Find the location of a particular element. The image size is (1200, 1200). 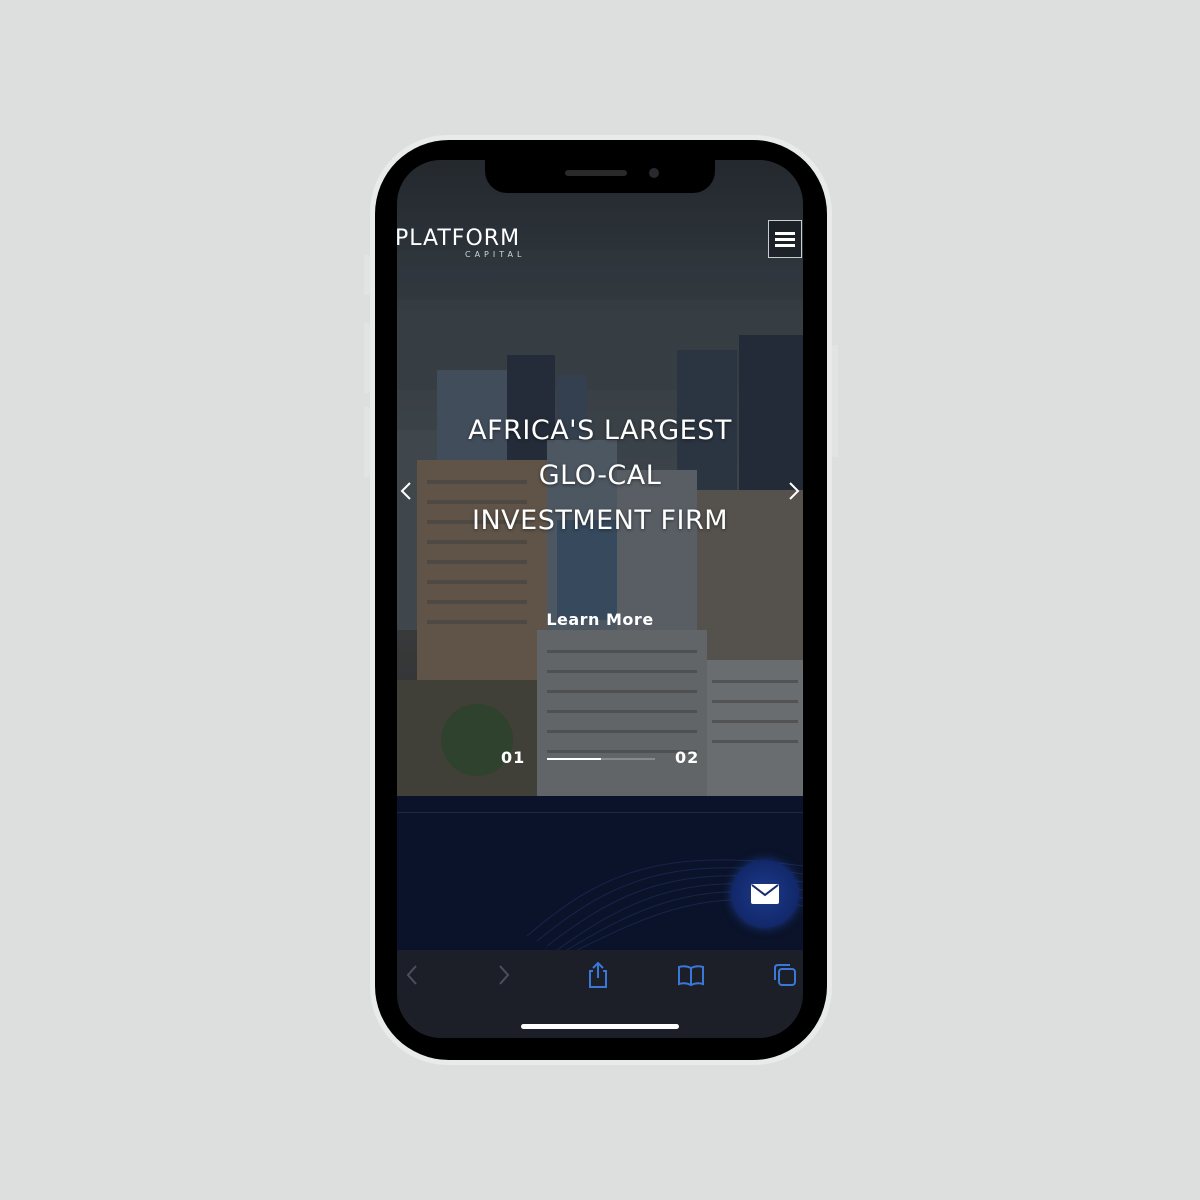

hero-title-line: GLO-CAL is located at coordinates (600, 475).